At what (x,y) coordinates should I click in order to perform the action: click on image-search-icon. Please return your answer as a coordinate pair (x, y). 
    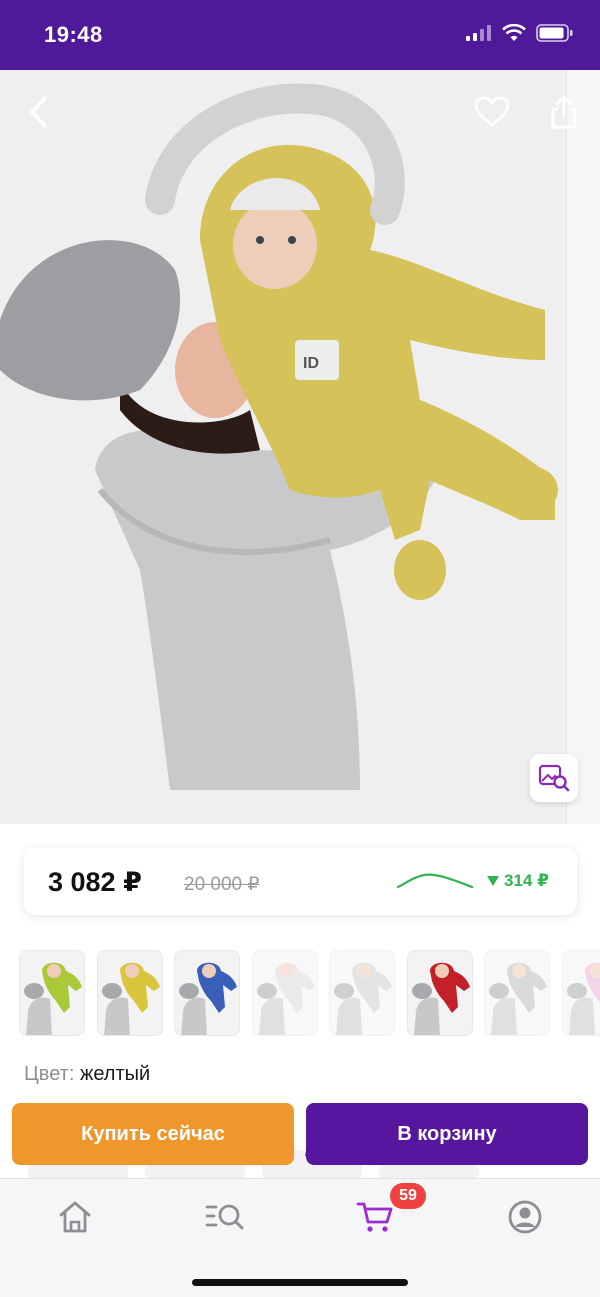
    Looking at the image, I should click on (554, 778).